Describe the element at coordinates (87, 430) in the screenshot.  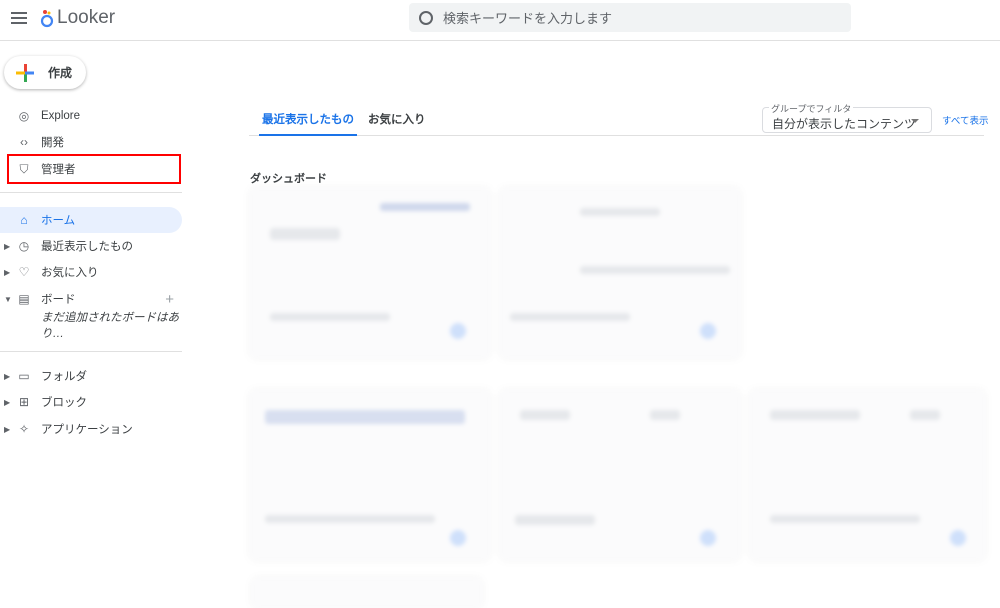
I see `nav-label: アプリケーション` at that location.